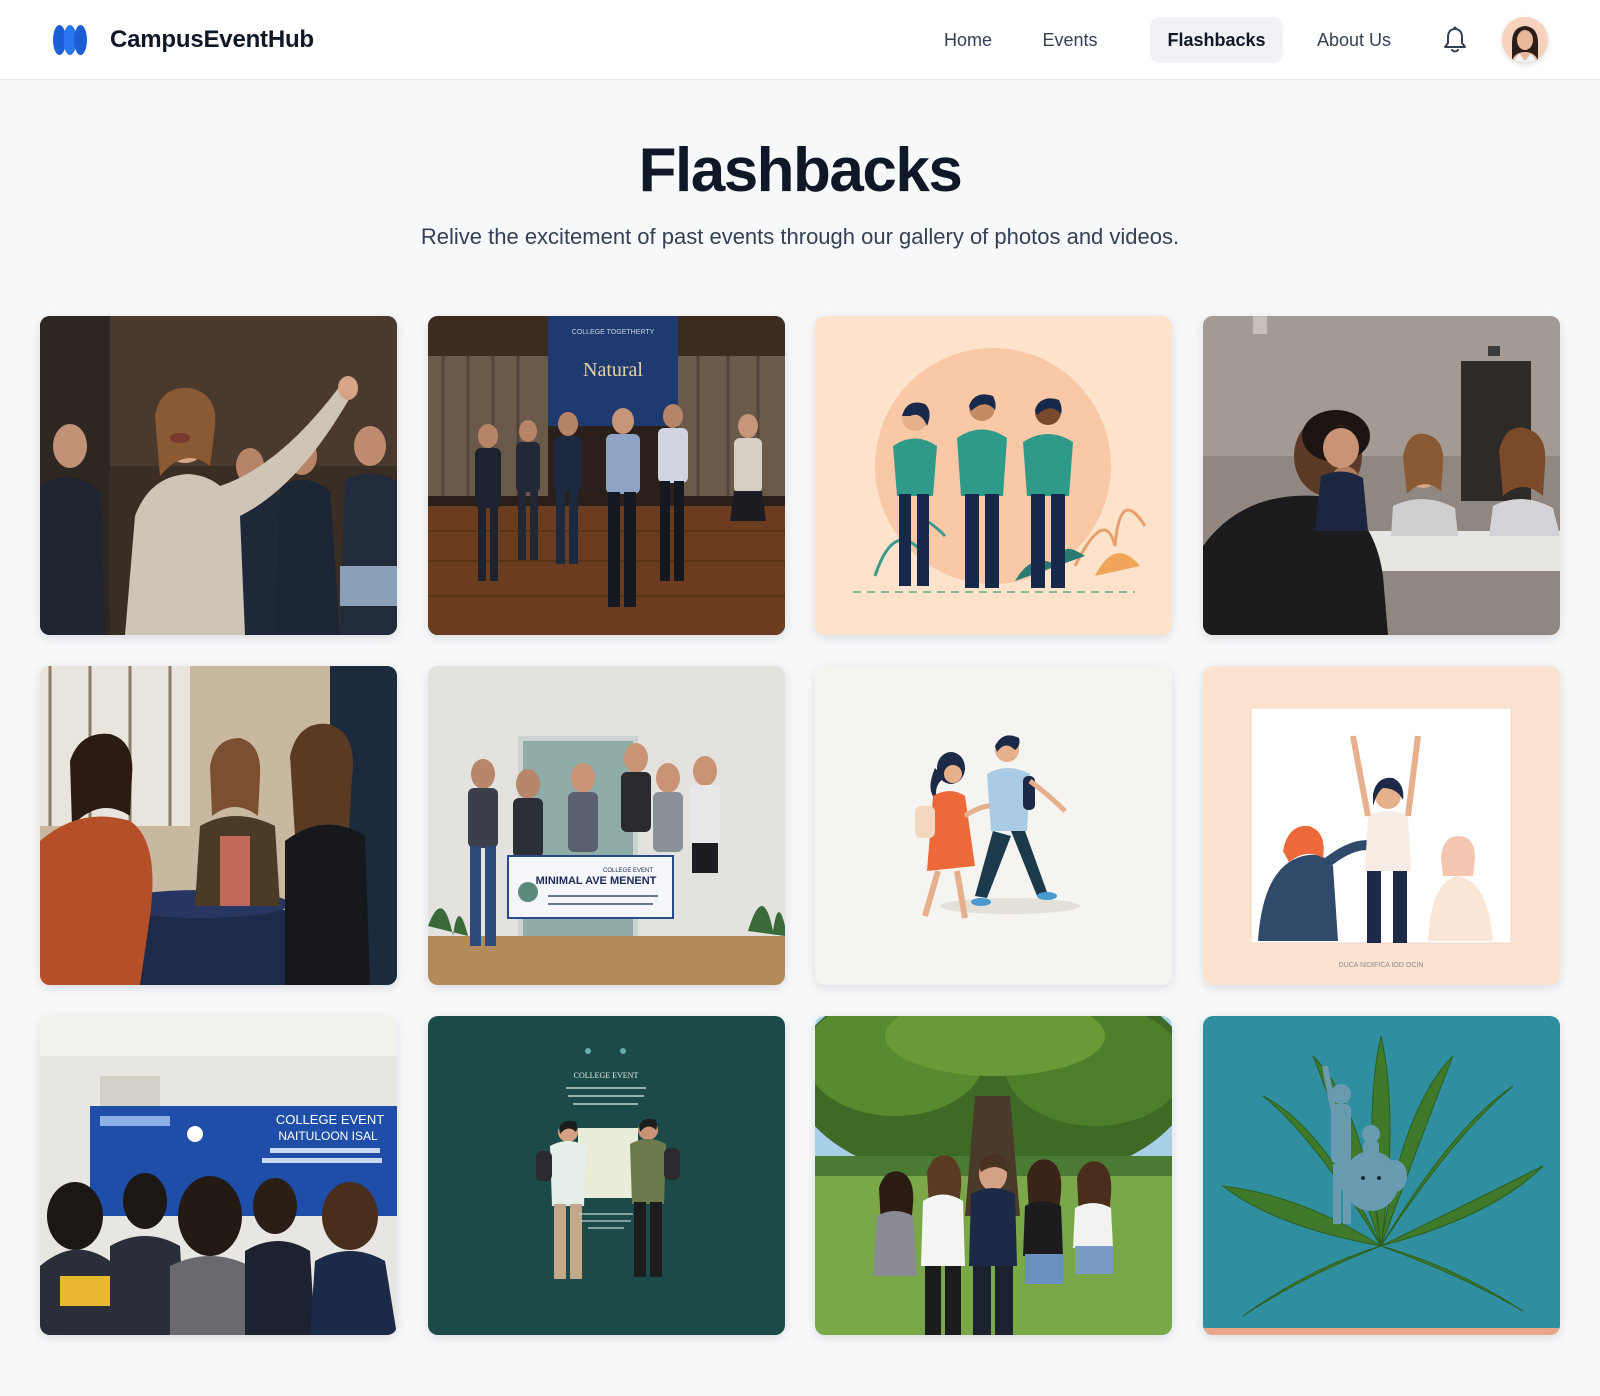 The height and width of the screenshot is (1396, 1600). I want to click on brand-name: CampusEventHub, so click(212, 39).